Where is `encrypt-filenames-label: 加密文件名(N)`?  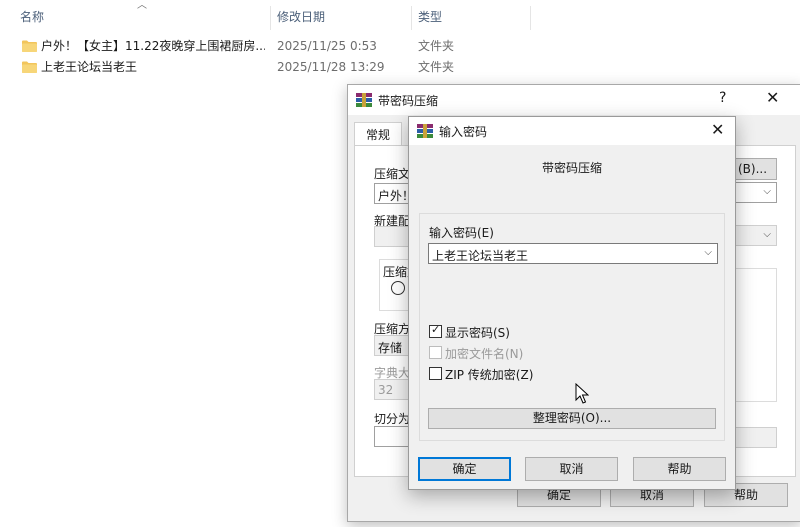
encrypt-filenames-label: 加密文件名(N) is located at coordinates (484, 353).